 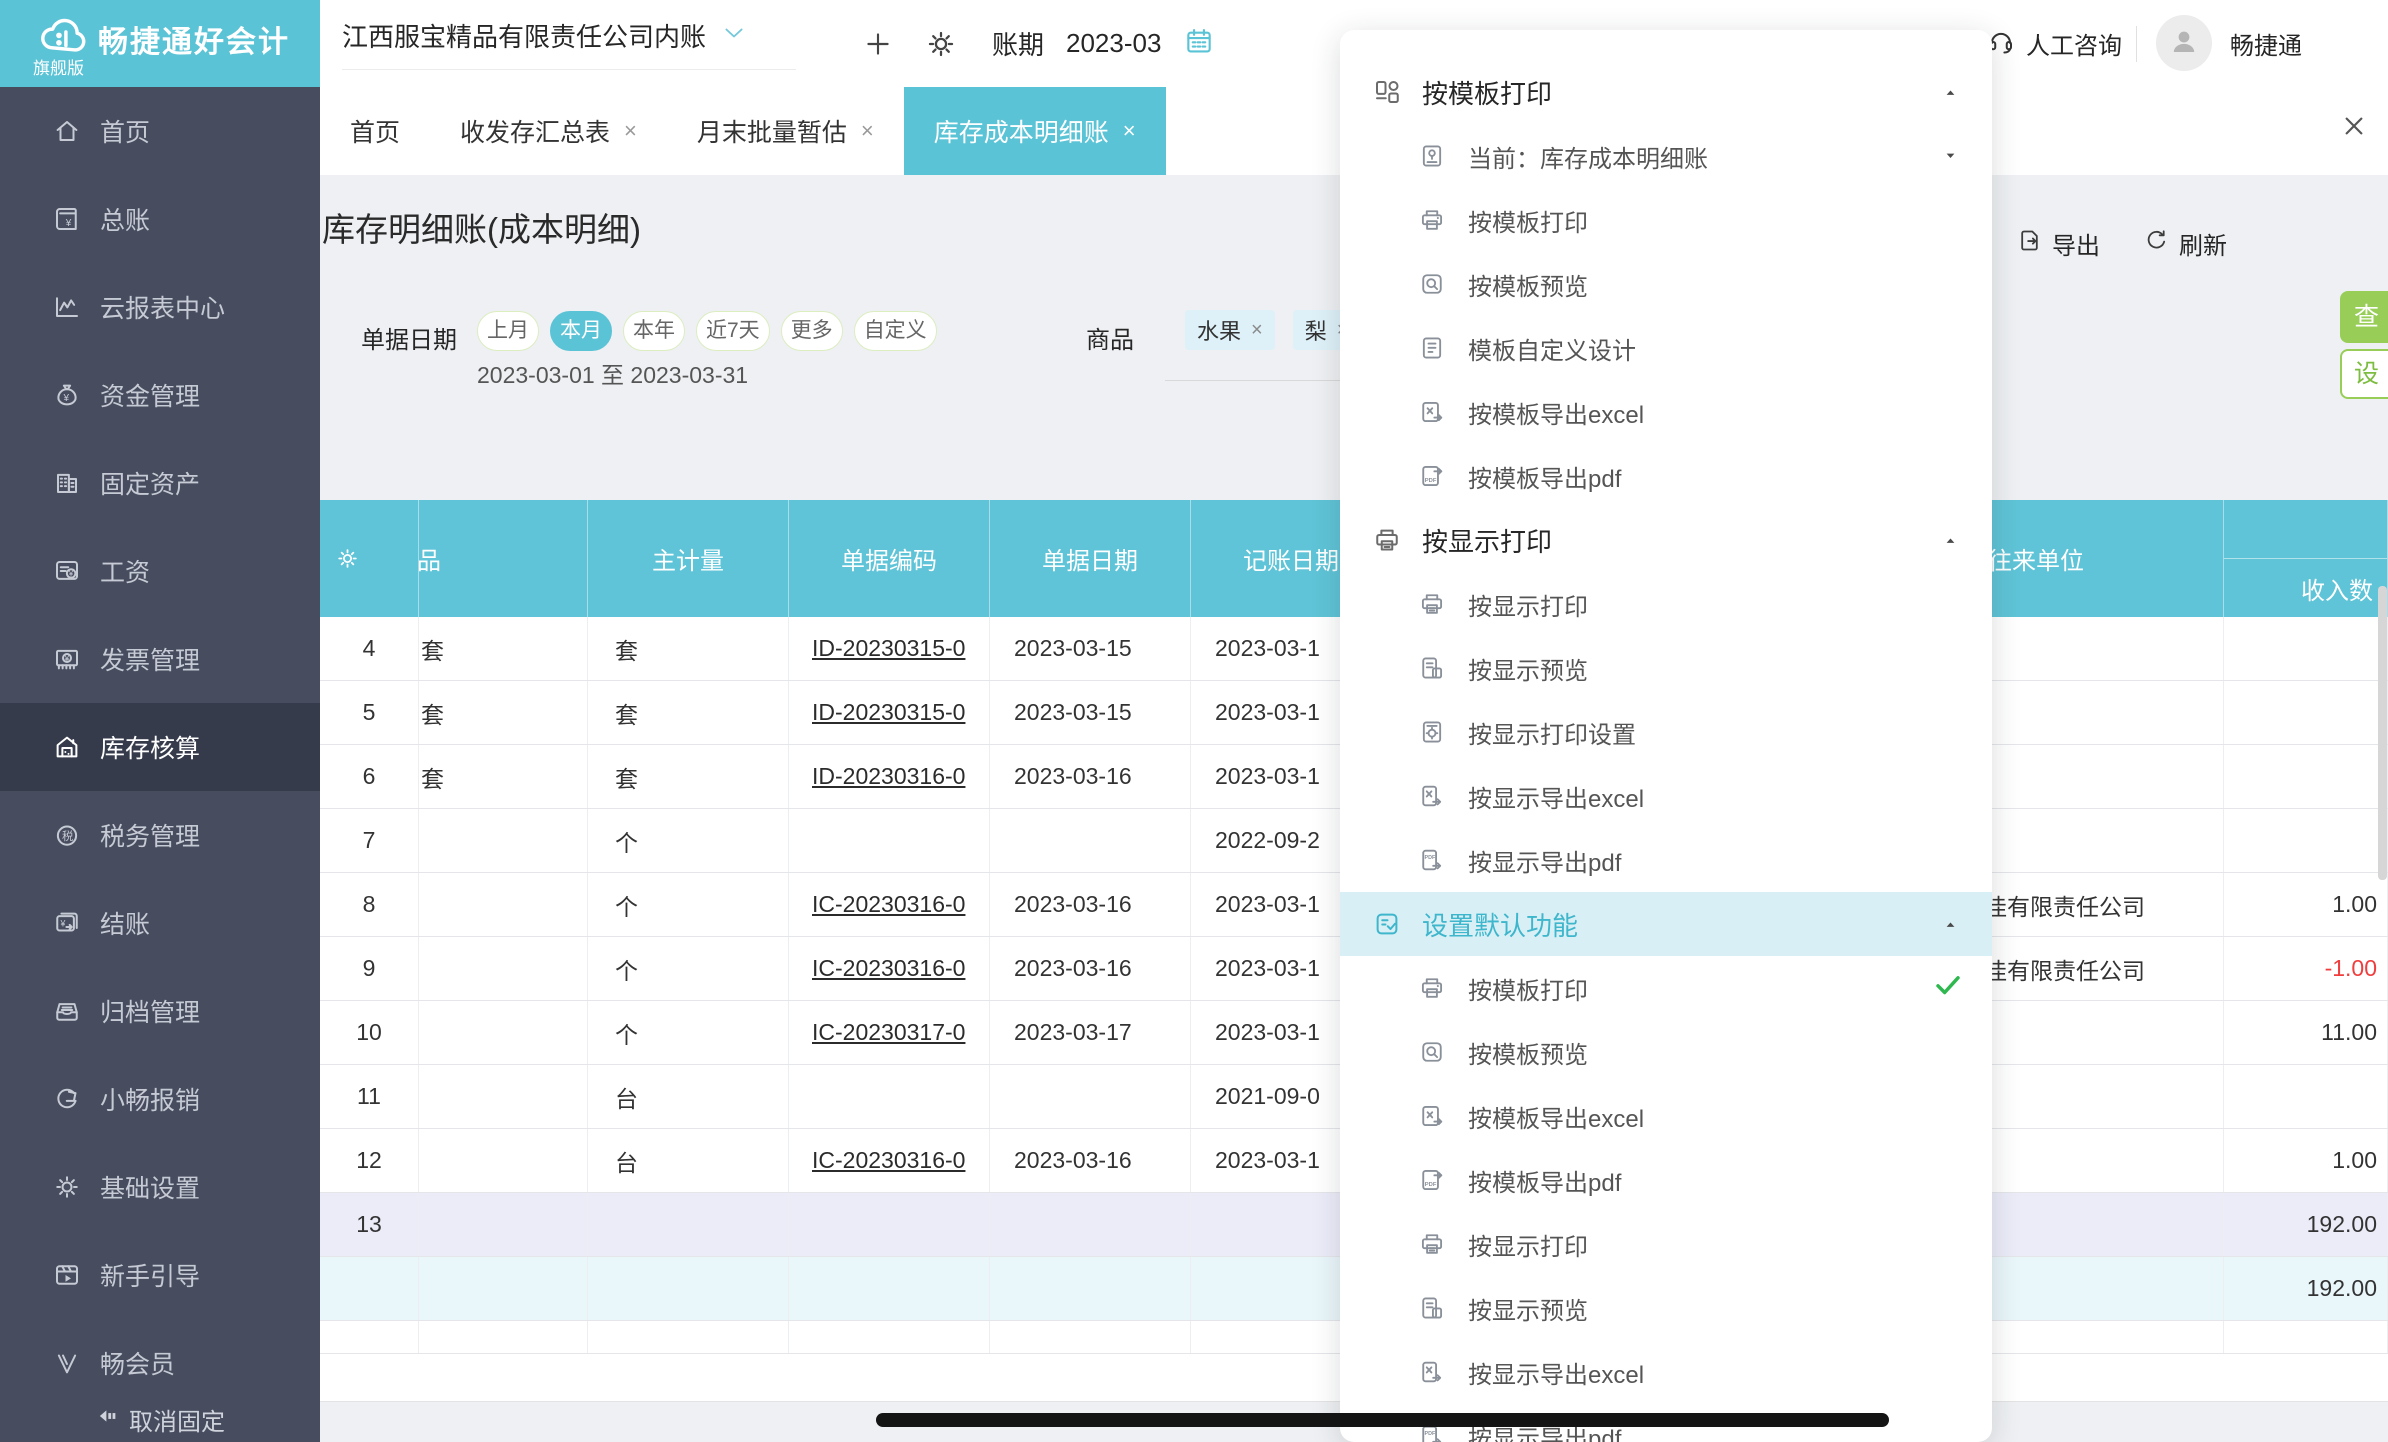 What do you see at coordinates (160, 1363) in the screenshot?
I see `sidebar-item-畅会员: 畅会员` at bounding box center [160, 1363].